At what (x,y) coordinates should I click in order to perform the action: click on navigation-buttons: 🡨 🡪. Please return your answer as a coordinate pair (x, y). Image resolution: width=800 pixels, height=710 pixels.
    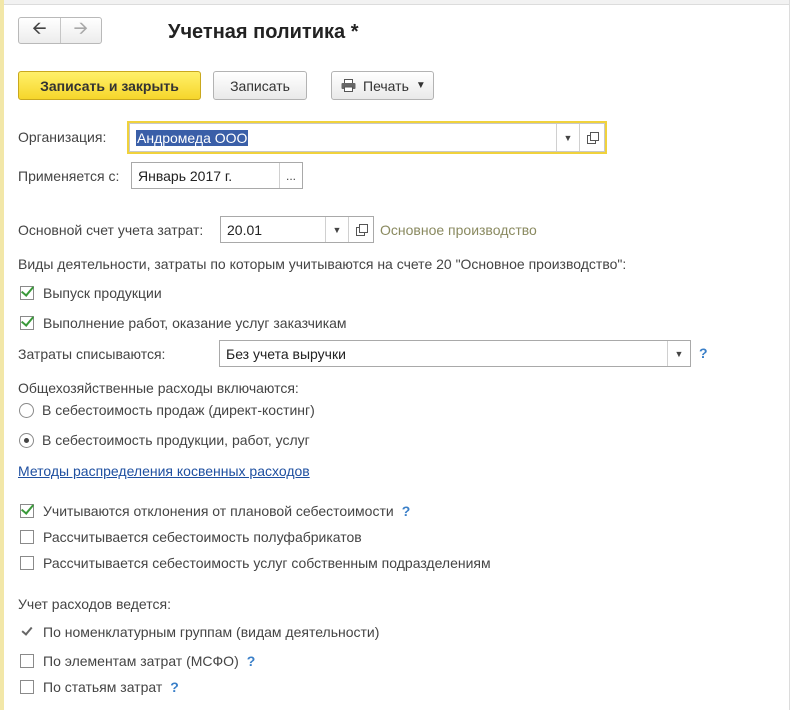
    Looking at the image, I should click on (60, 30).